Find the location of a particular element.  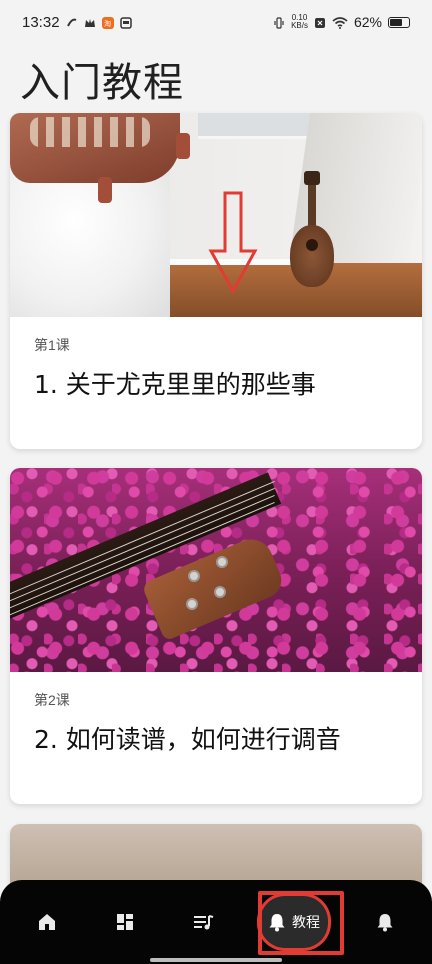

taobao-icon: 淘 is located at coordinates (107, 22).